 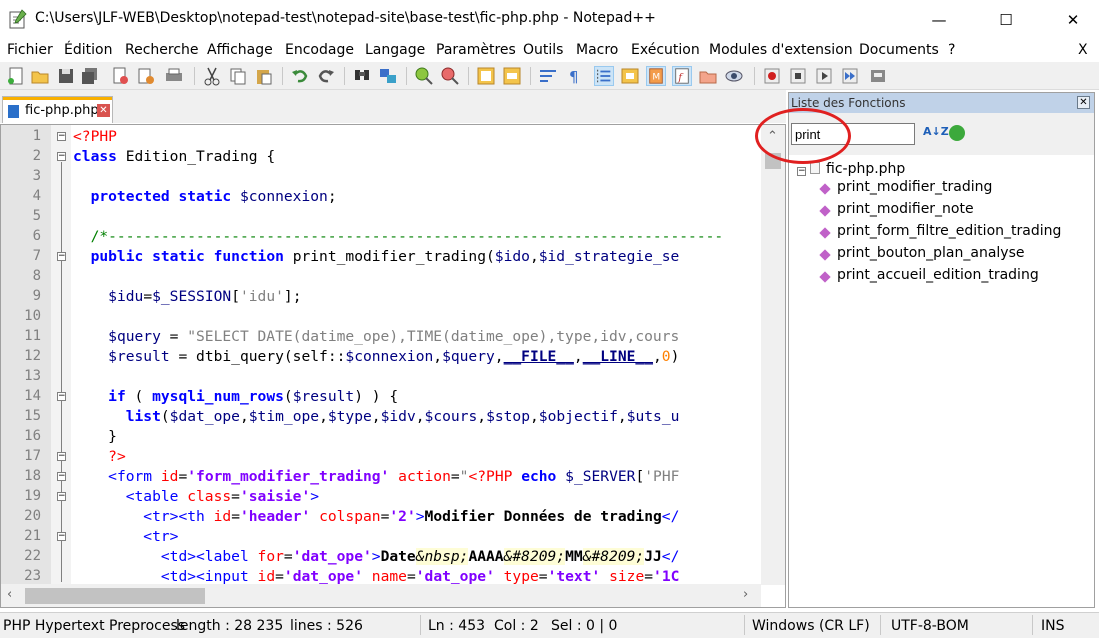 What do you see at coordinates (745, 594) in the screenshot?
I see `scroll-right-icon: ›` at bounding box center [745, 594].